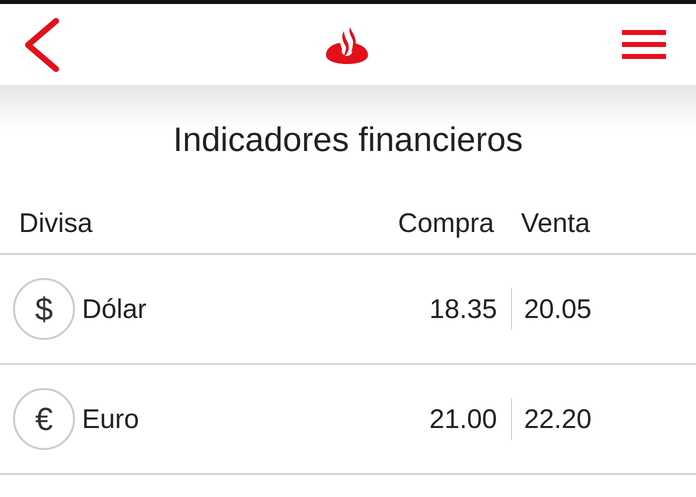  What do you see at coordinates (348, 140) in the screenshot?
I see `page-title: Indicadores financieros` at bounding box center [348, 140].